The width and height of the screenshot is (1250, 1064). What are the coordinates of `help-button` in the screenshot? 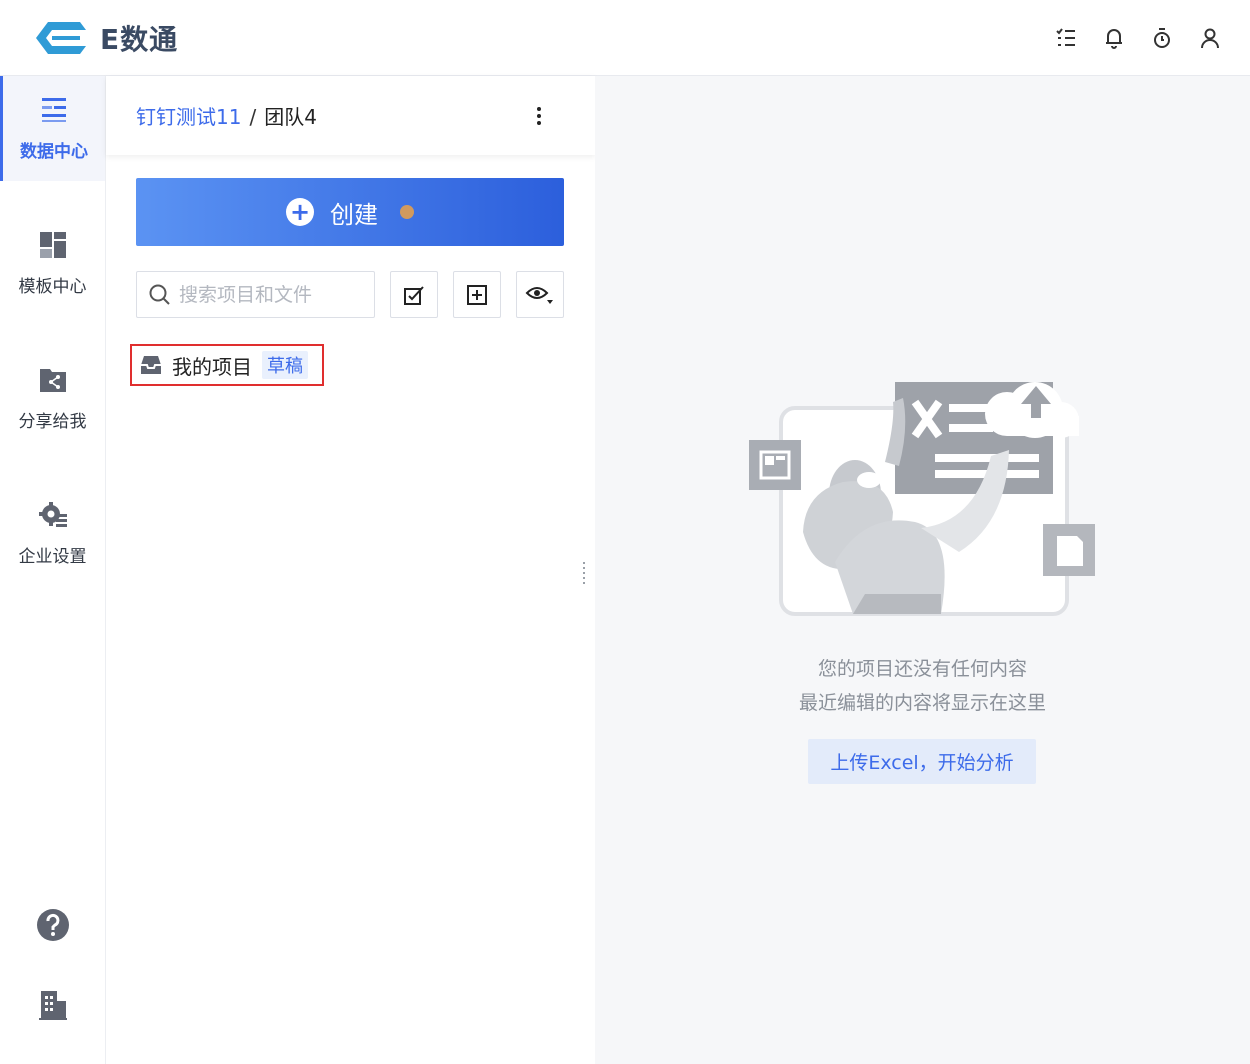 It's located at (52, 925).